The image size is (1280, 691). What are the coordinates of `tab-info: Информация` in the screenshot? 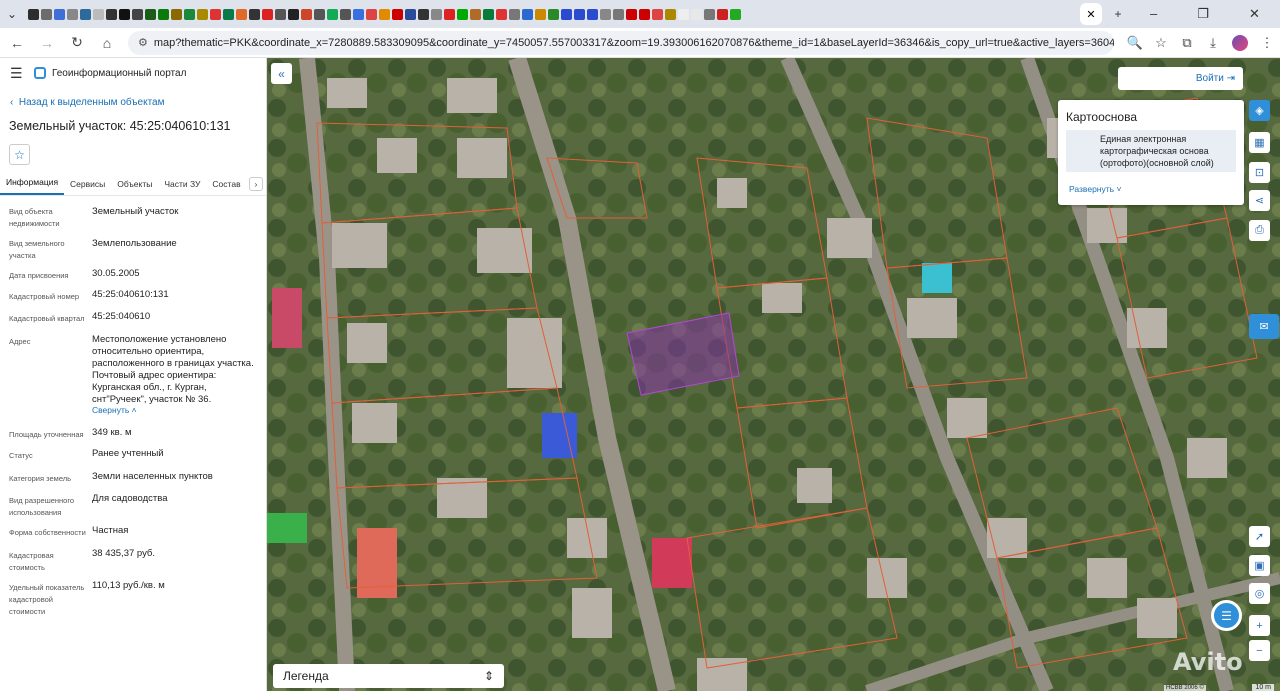 It's located at (32, 186).